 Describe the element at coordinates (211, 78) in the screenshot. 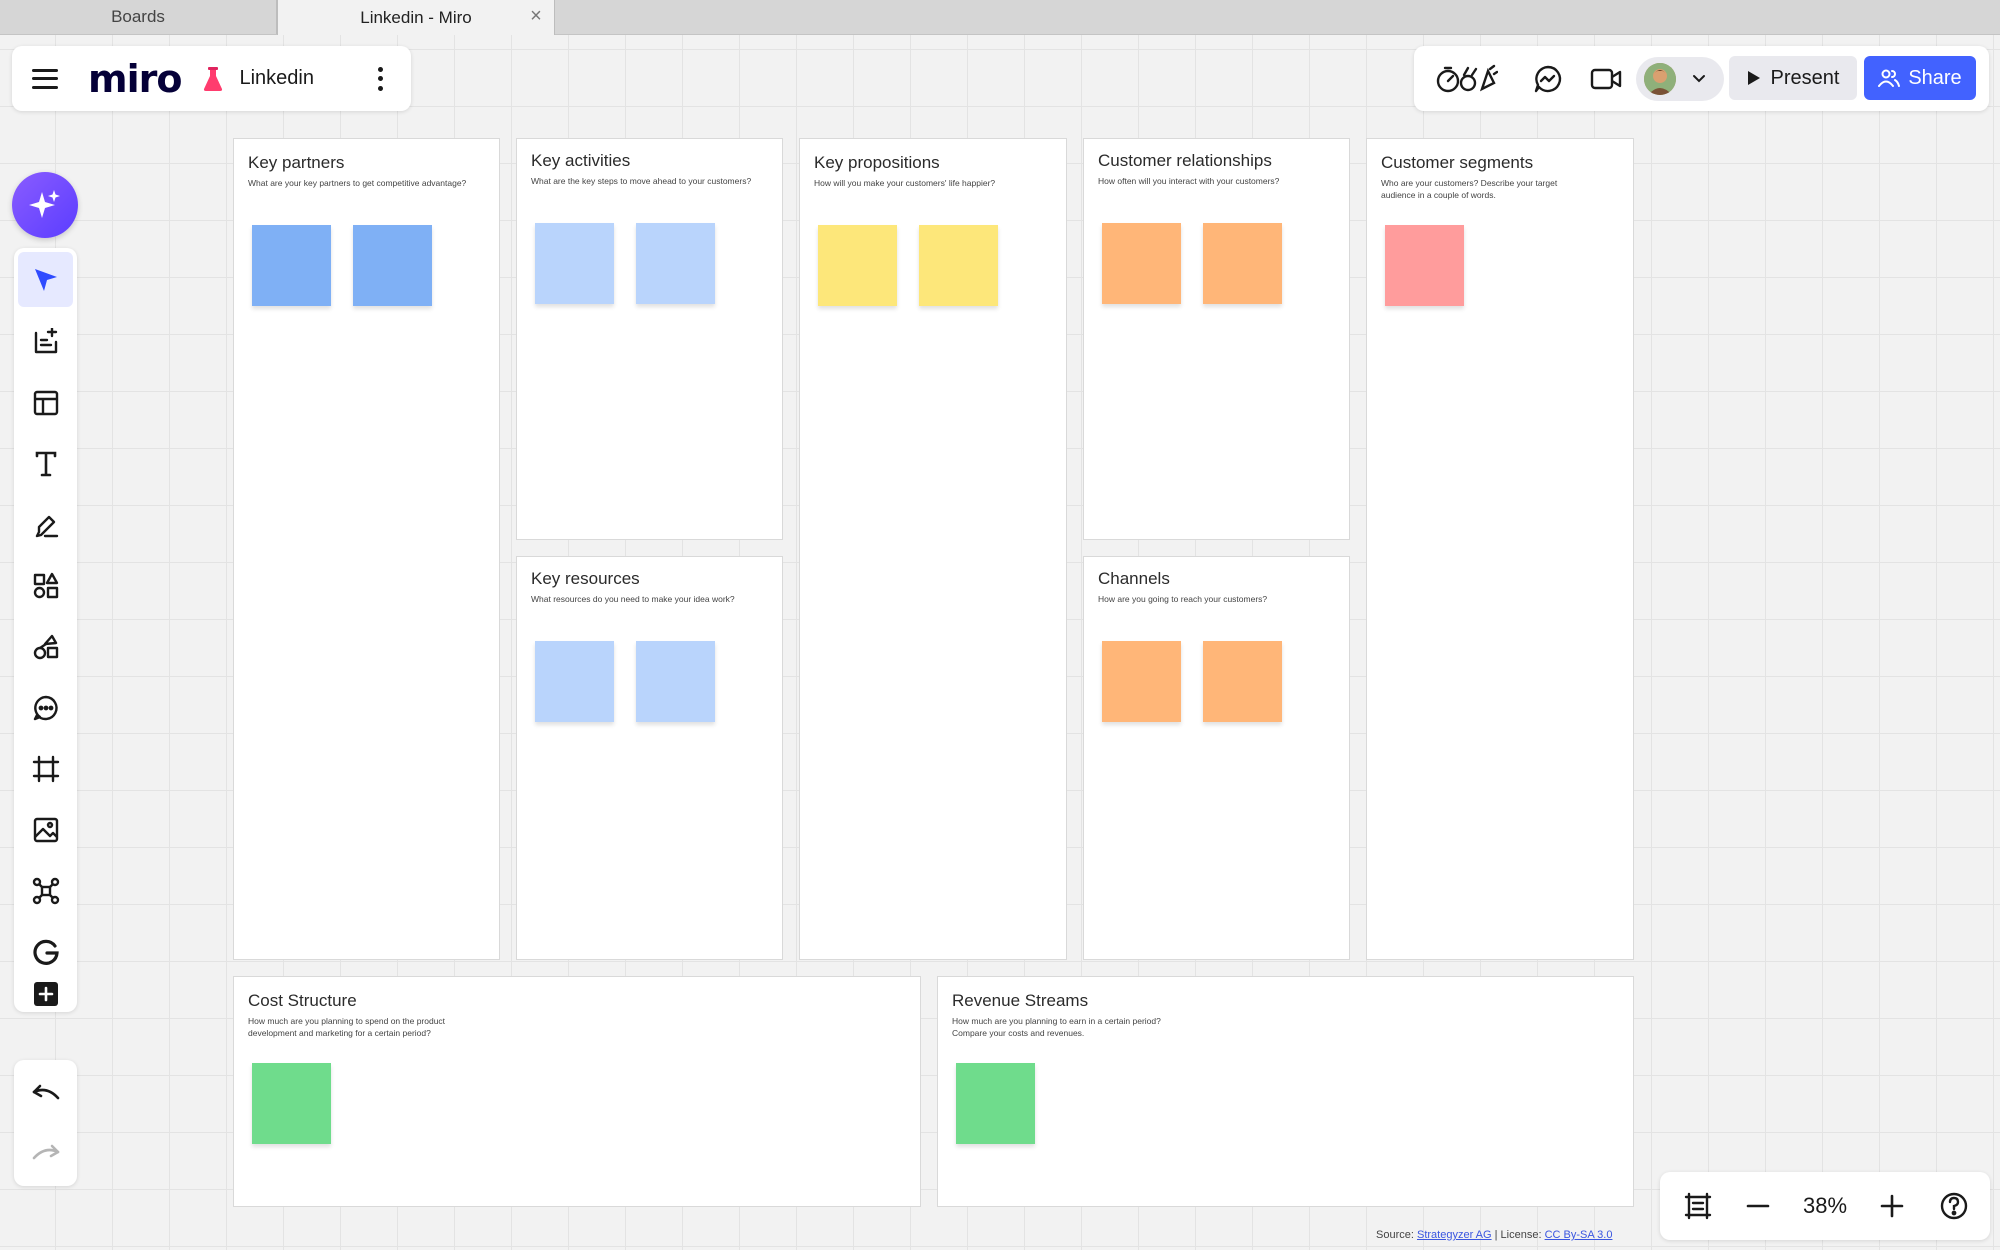

I see `board-header-panel: miro Linkedin` at that location.